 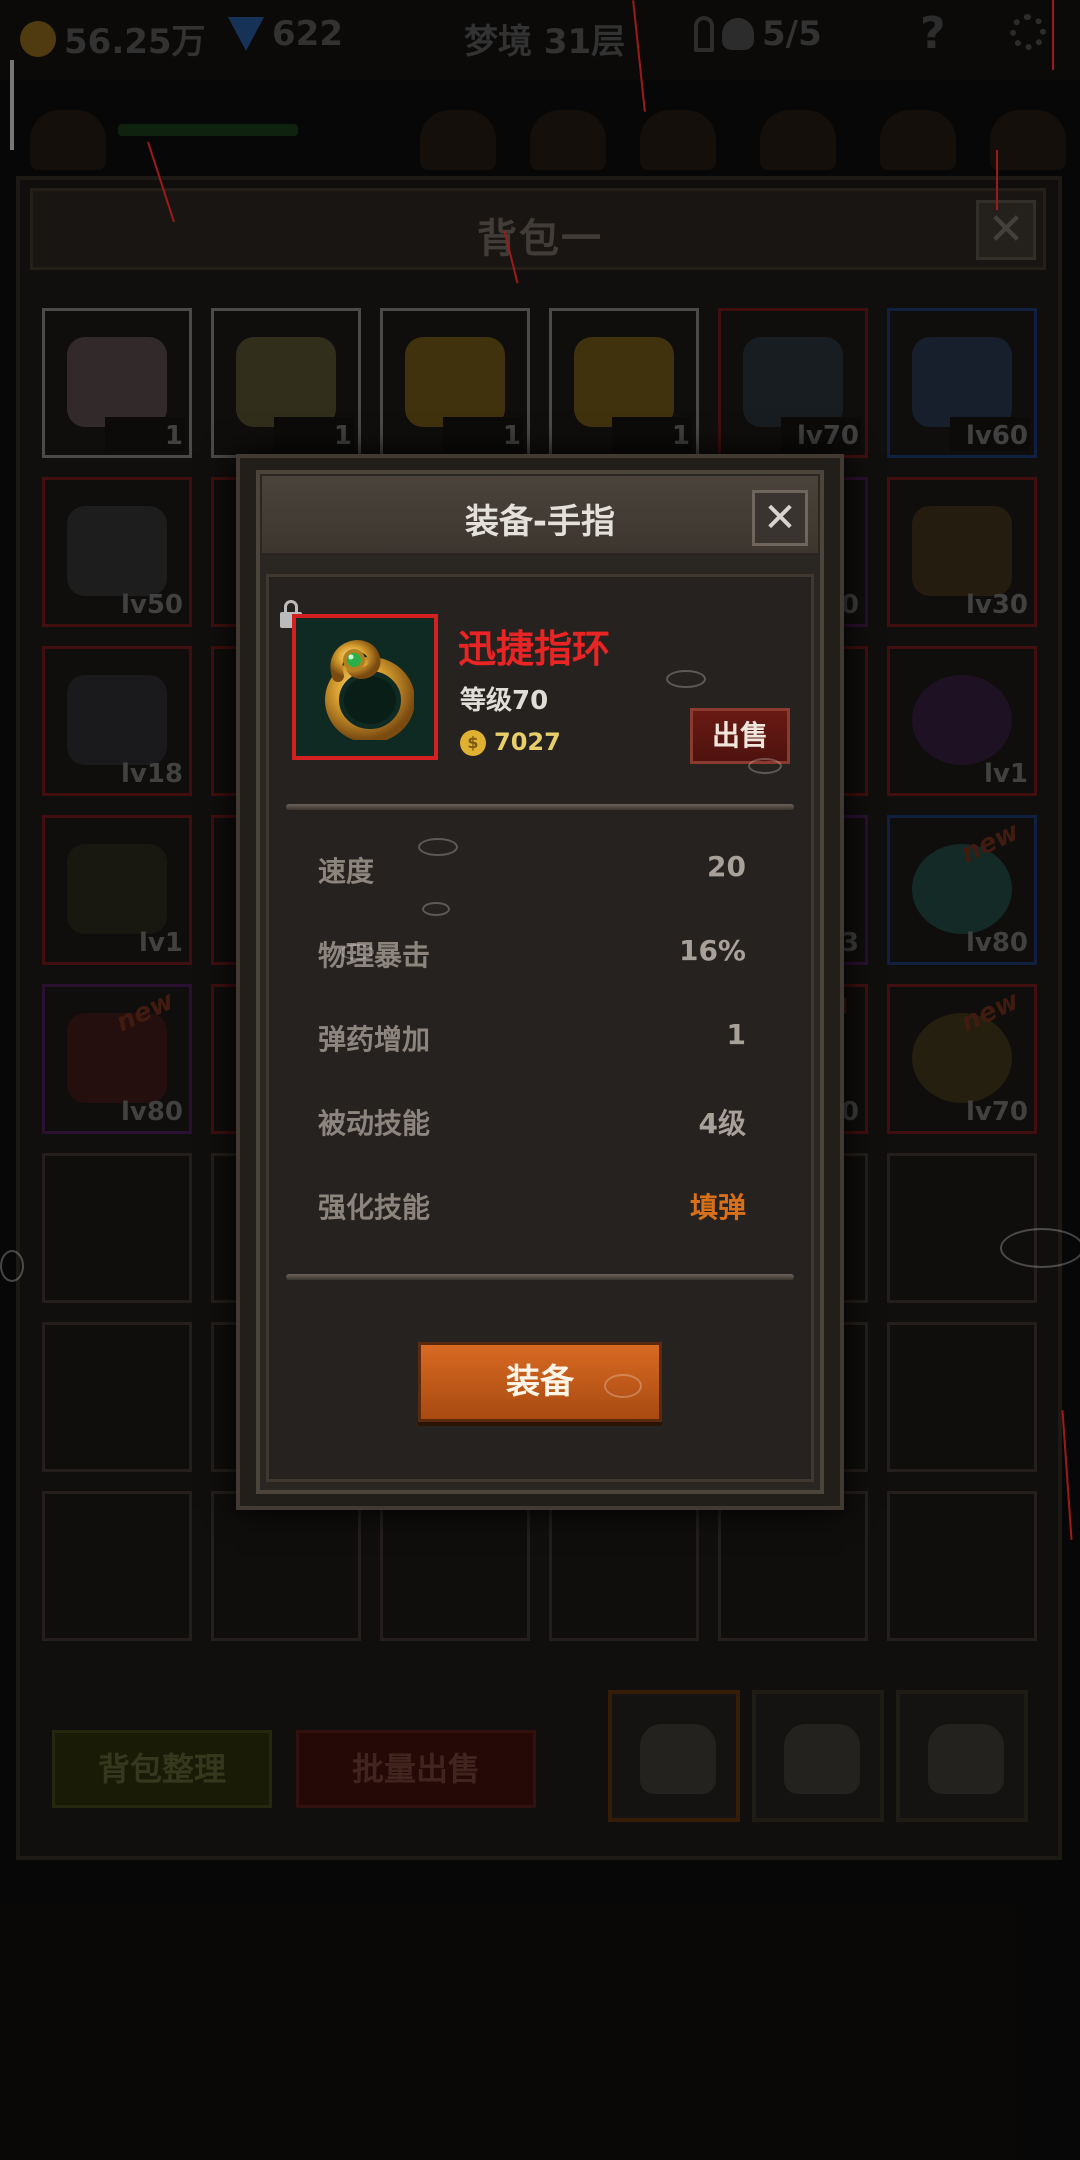 I want to click on stat-label-speed: 速度, so click(x=346, y=871).